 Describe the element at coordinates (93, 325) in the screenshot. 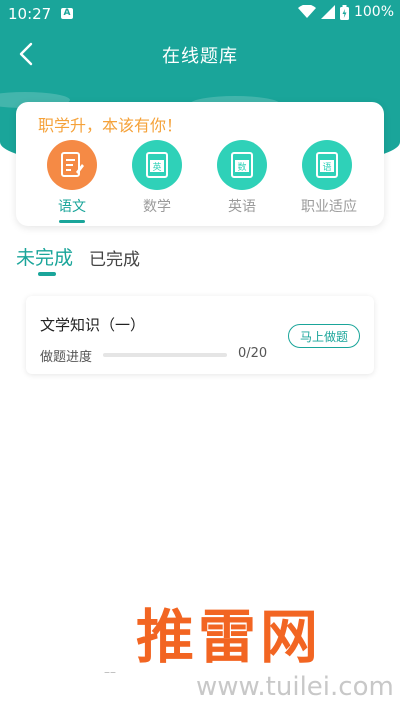

I see `exercise-title: 文学知识（一）` at that location.